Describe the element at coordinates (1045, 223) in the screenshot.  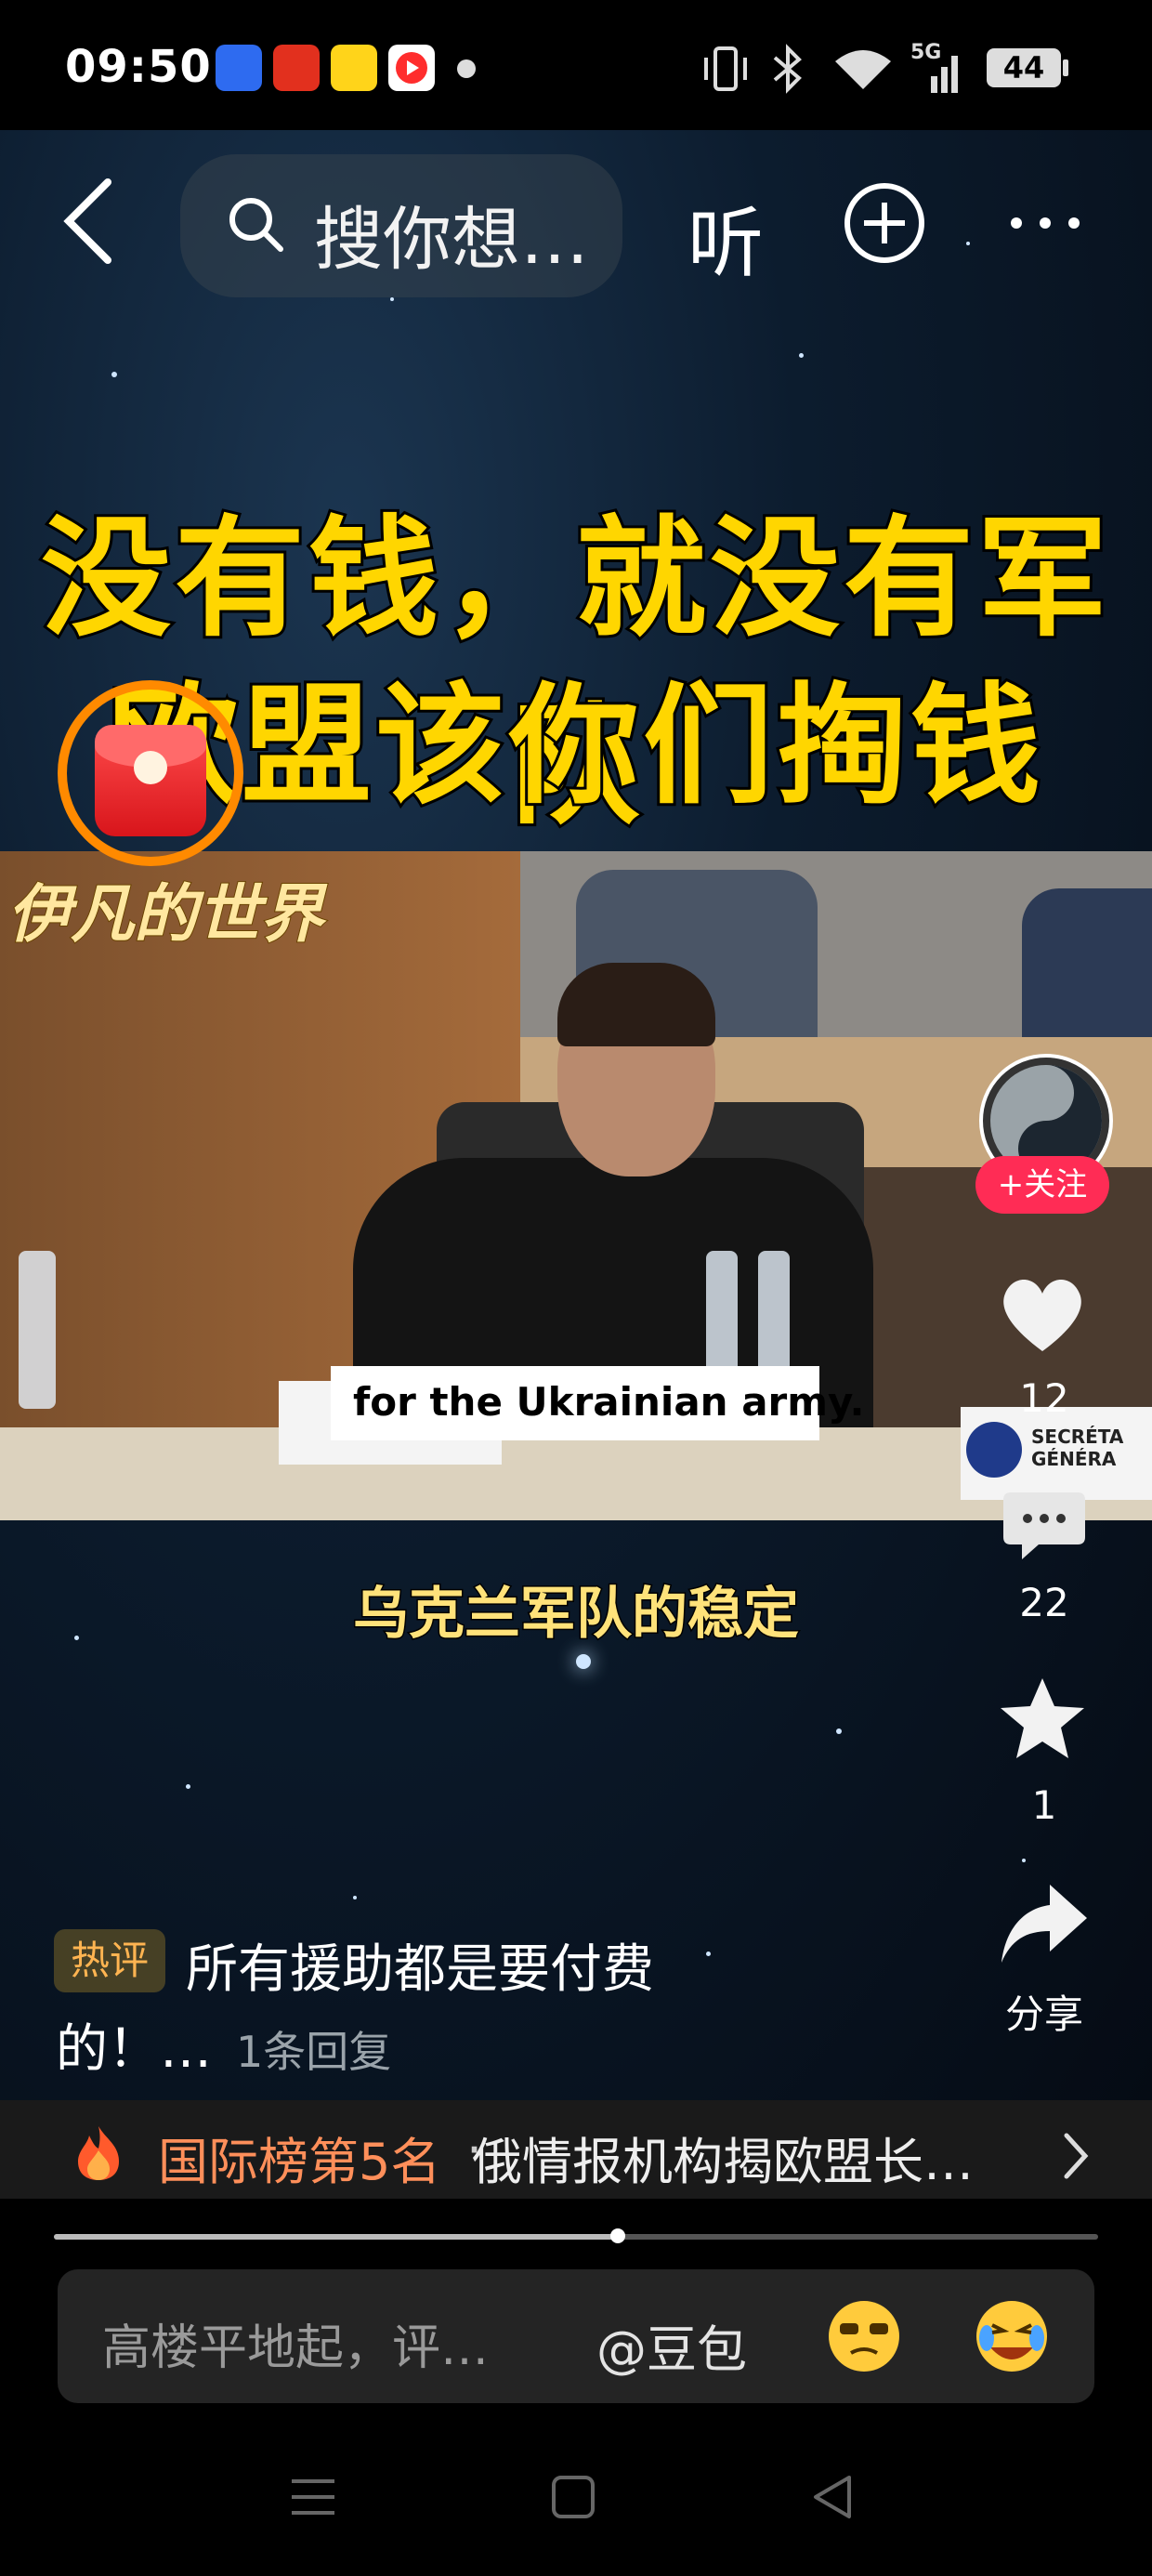
I see `more-icon` at that location.